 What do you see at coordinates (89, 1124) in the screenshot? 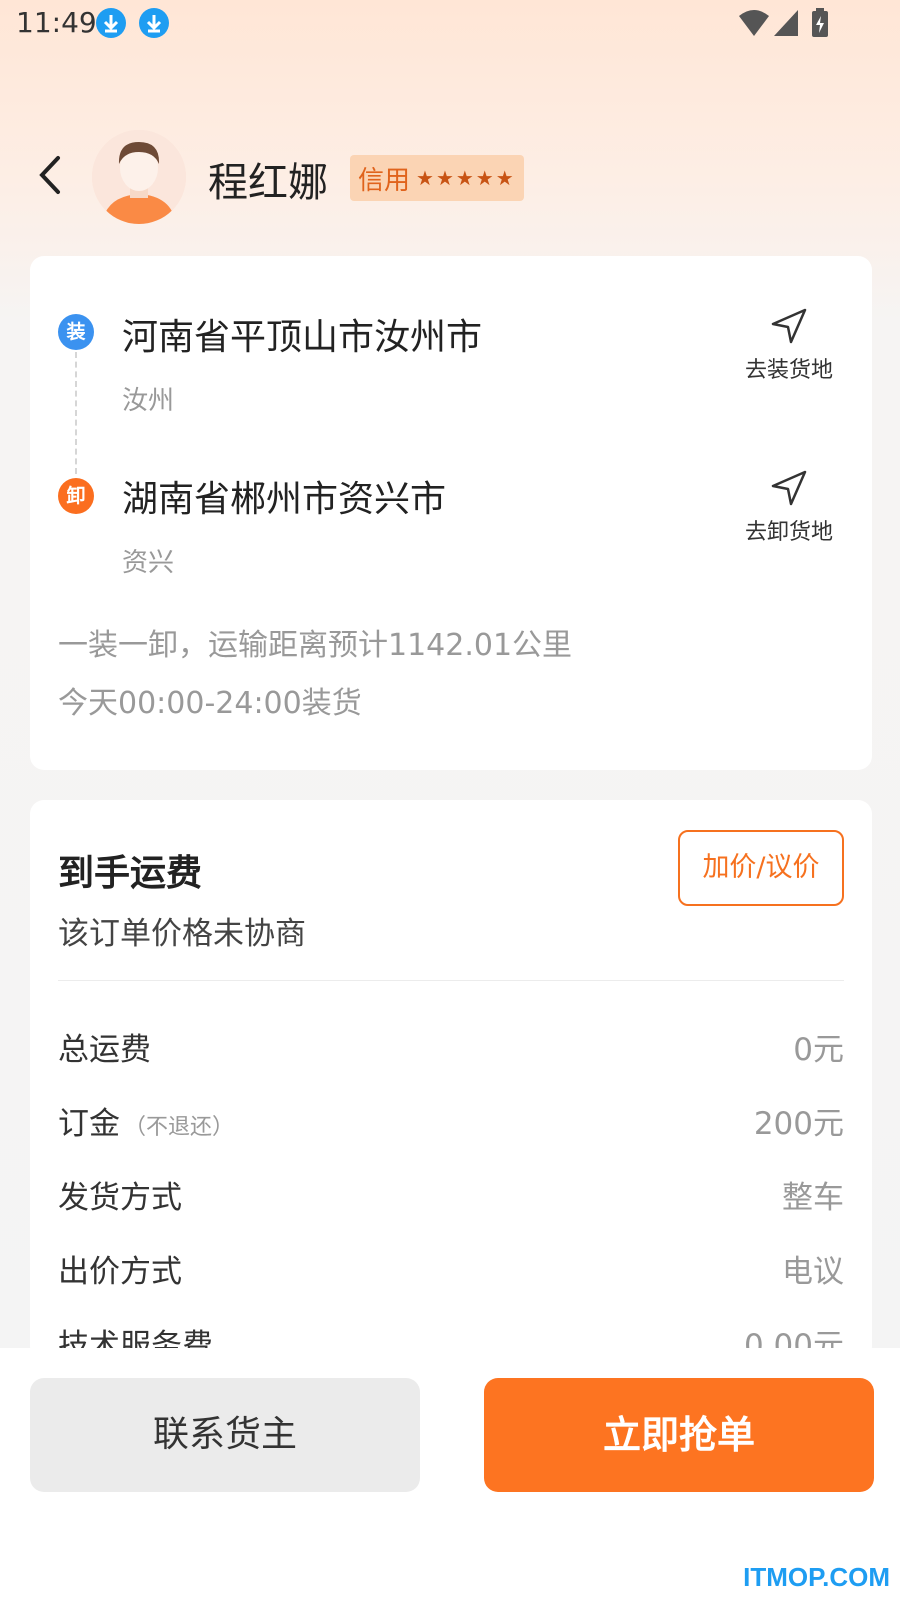
I see `fee-row-label: 订金` at bounding box center [89, 1124].